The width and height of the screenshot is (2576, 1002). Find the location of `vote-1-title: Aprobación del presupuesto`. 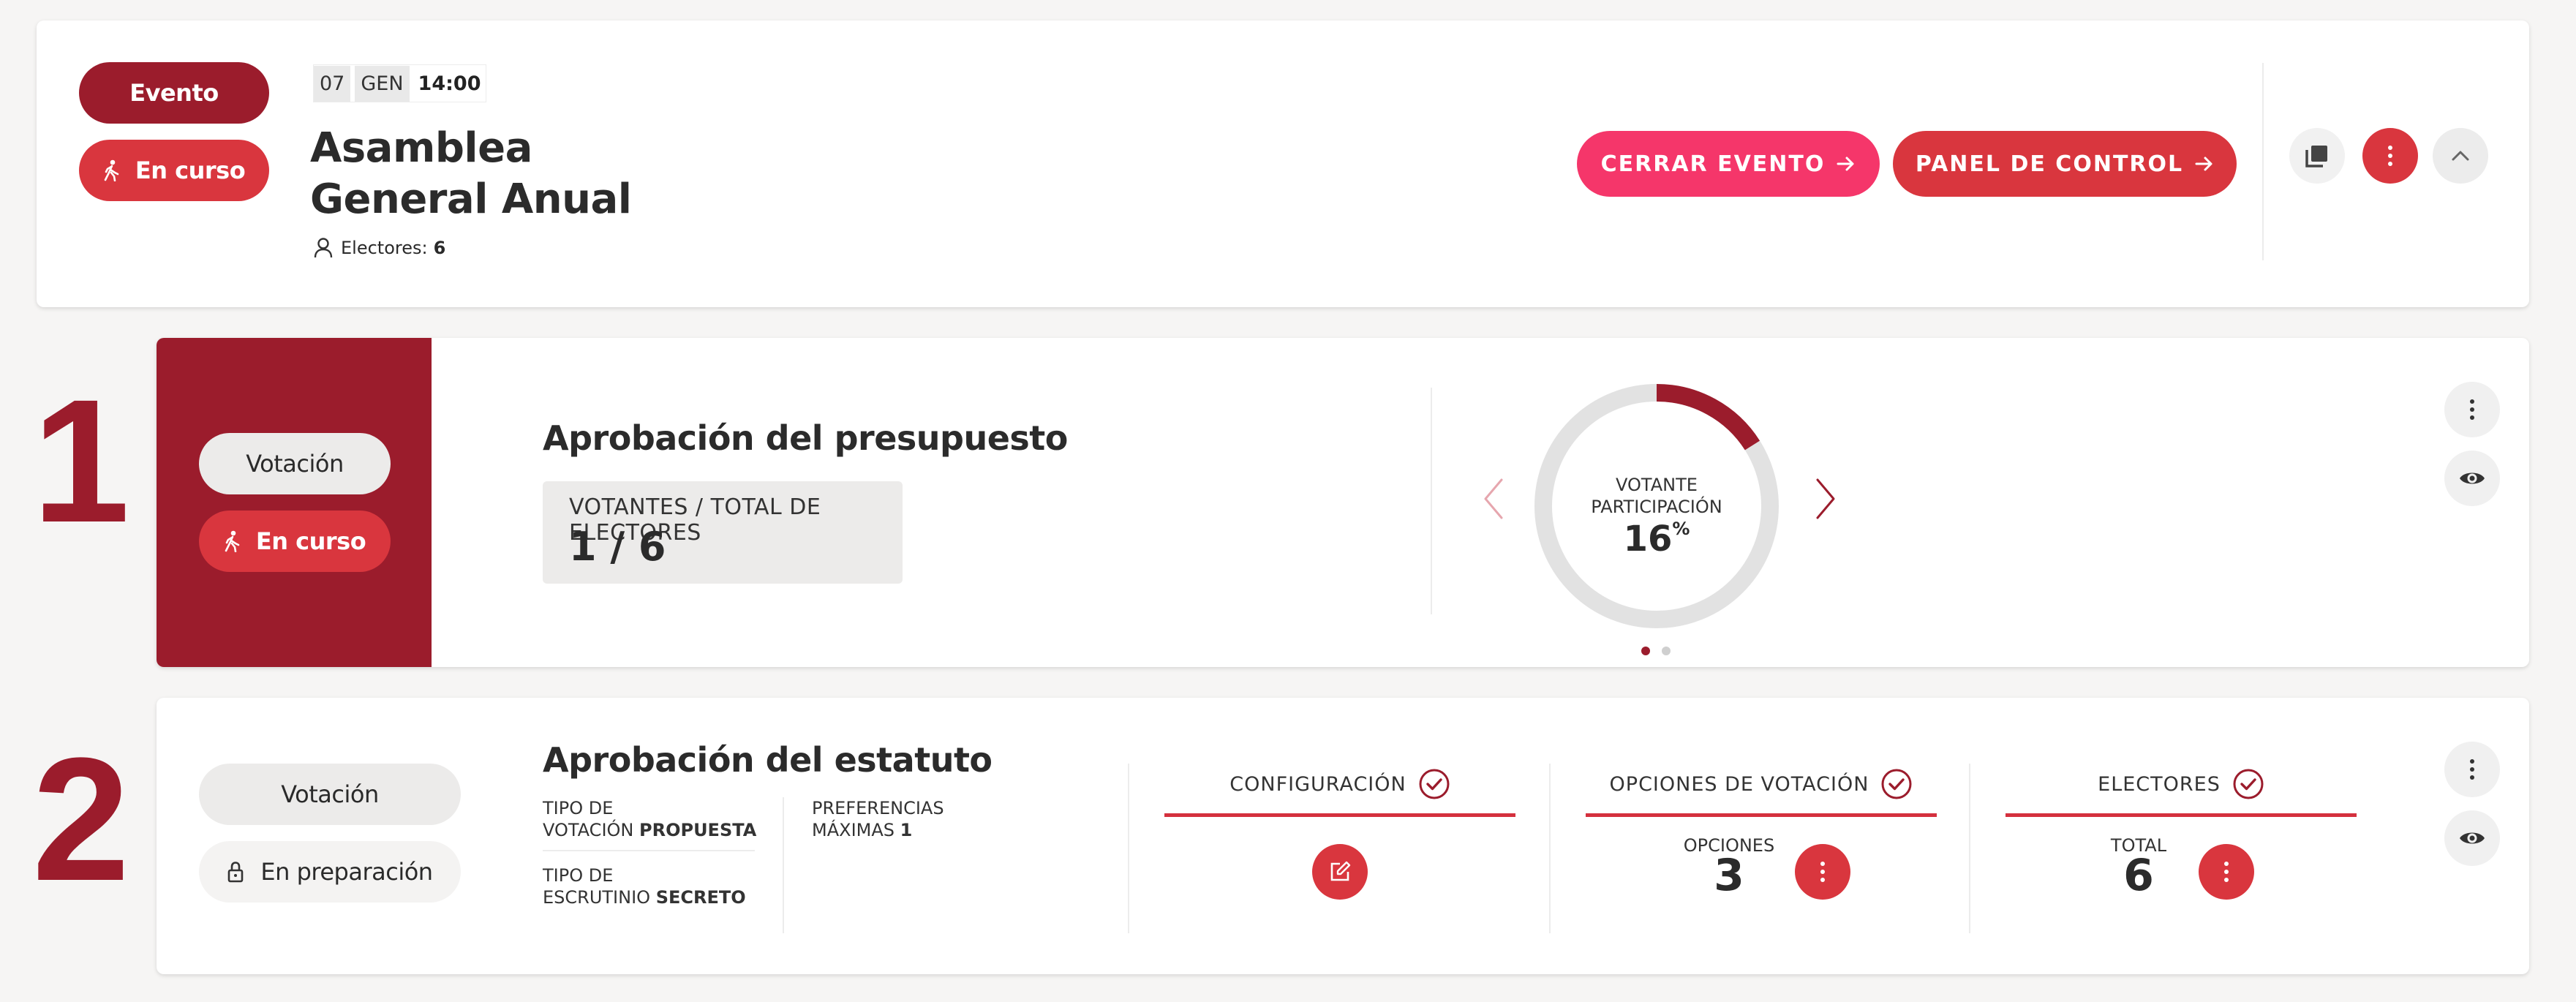

vote-1-title: Aprobación del presupuesto is located at coordinates (805, 438).